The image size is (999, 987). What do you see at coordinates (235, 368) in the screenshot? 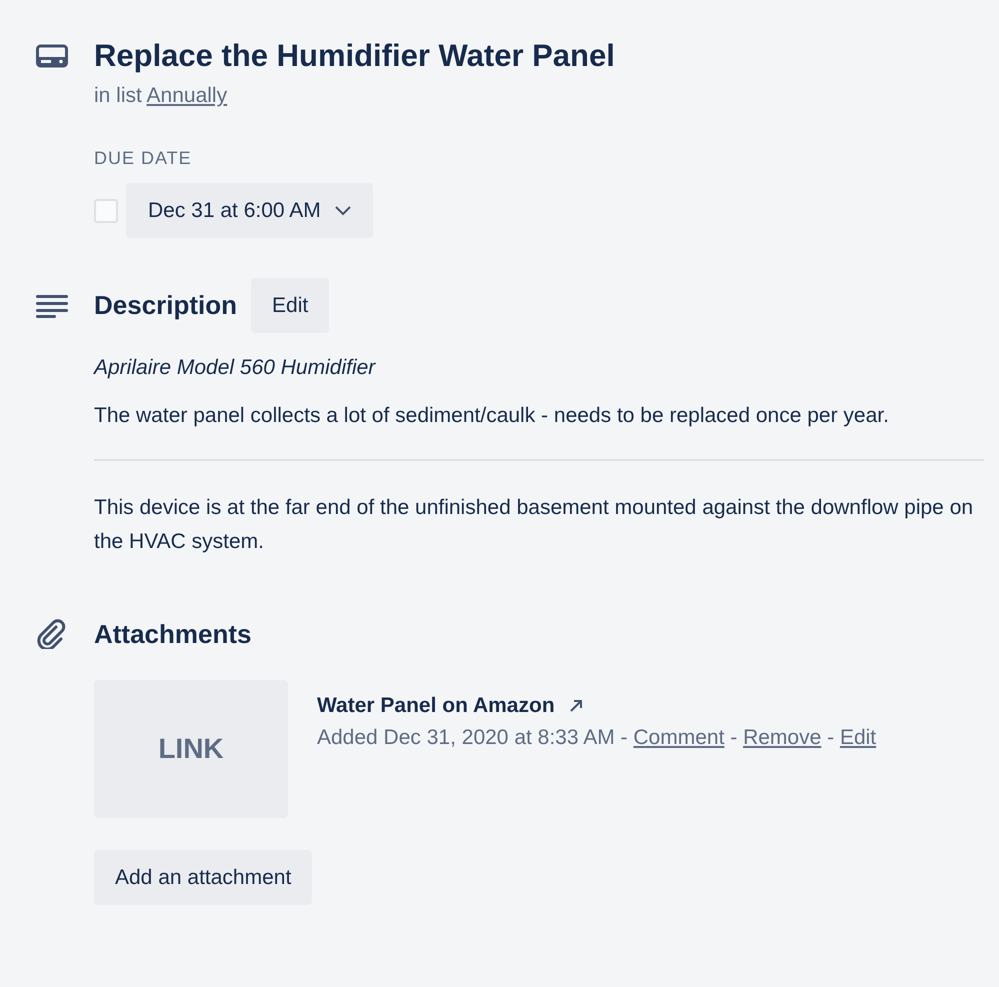
I see `description-text: Aprilaire Model 560 Humidifier` at bounding box center [235, 368].